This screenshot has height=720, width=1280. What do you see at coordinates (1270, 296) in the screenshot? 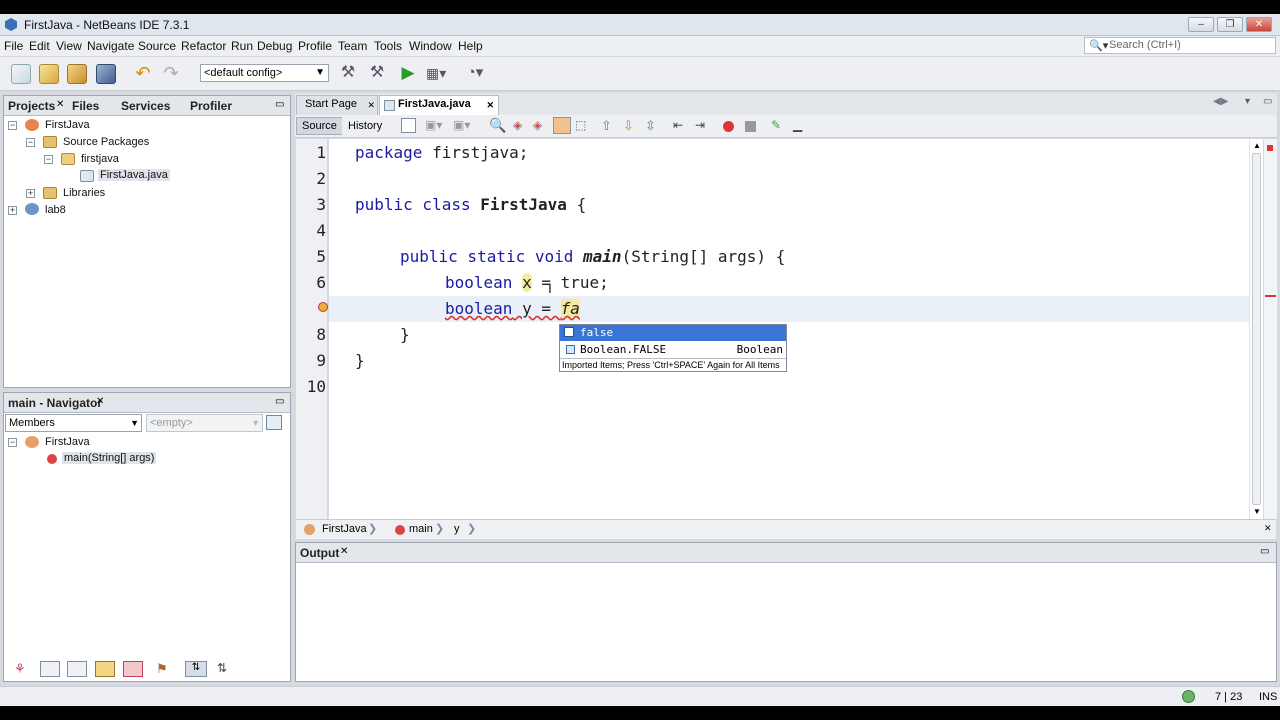
I see `error-marker` at bounding box center [1270, 296].